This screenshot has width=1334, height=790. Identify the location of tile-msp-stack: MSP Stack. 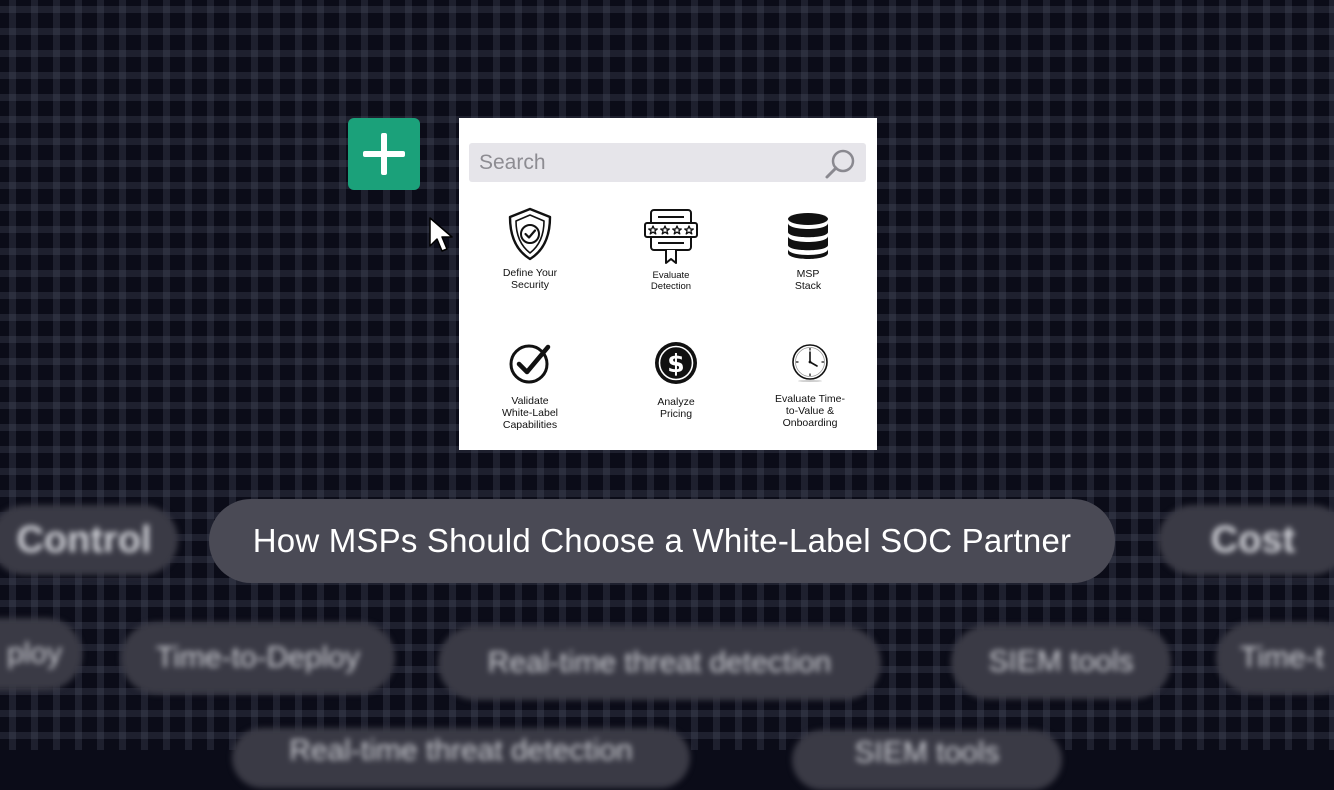
(808, 252).